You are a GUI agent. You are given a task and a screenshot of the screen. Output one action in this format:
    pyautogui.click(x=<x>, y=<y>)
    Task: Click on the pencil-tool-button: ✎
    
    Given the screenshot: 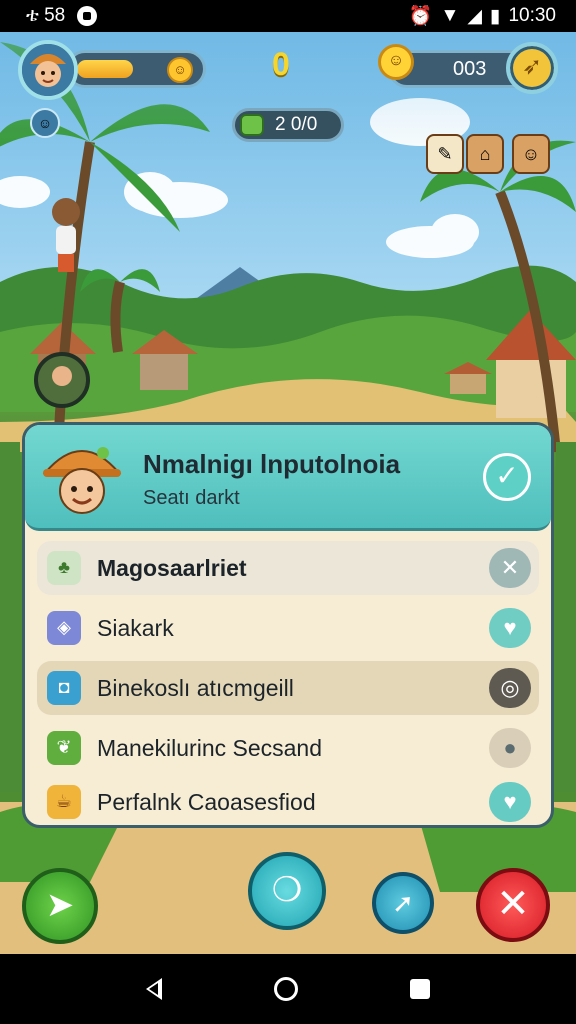 What is the action you would take?
    pyautogui.click(x=445, y=154)
    